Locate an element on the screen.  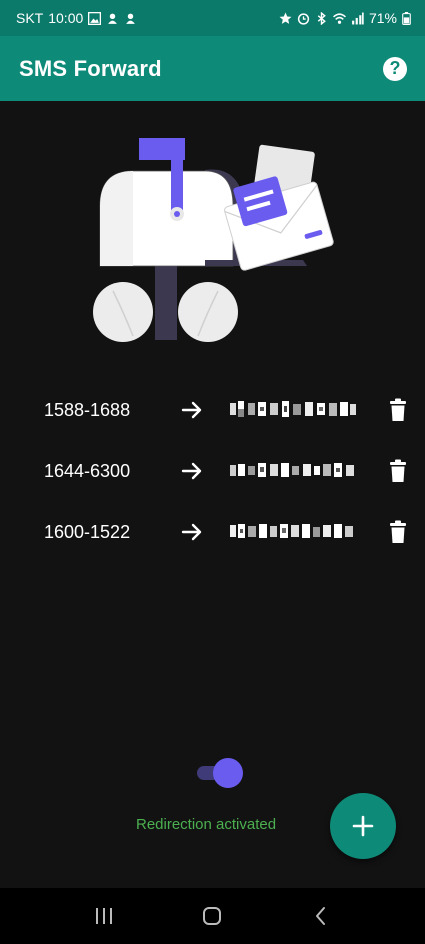
forward-rule-row: 1644-6300 is located at coordinates (212, 471).